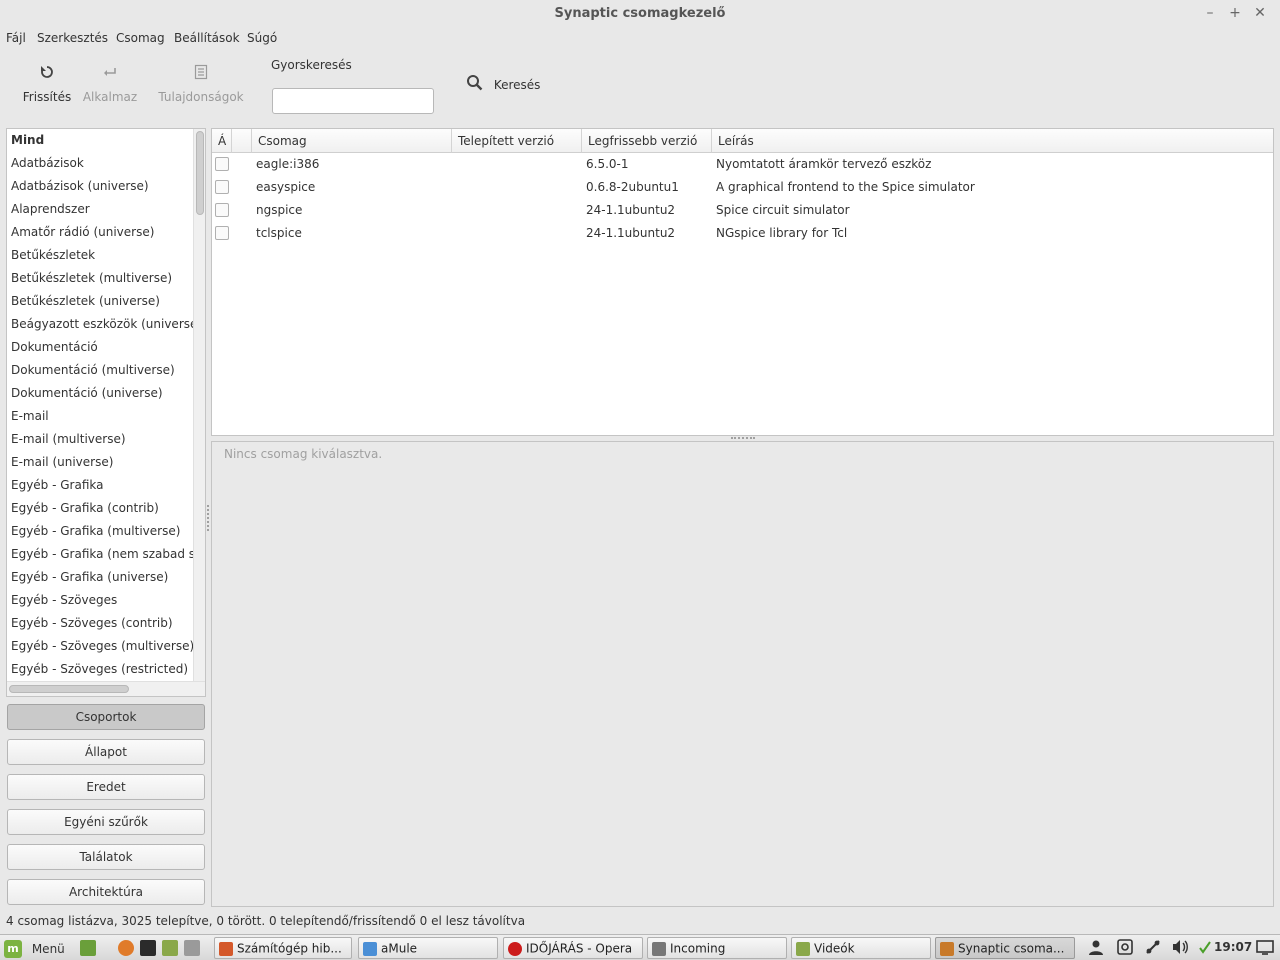  Describe the element at coordinates (192, 948) in the screenshot. I see `system-icon` at that location.